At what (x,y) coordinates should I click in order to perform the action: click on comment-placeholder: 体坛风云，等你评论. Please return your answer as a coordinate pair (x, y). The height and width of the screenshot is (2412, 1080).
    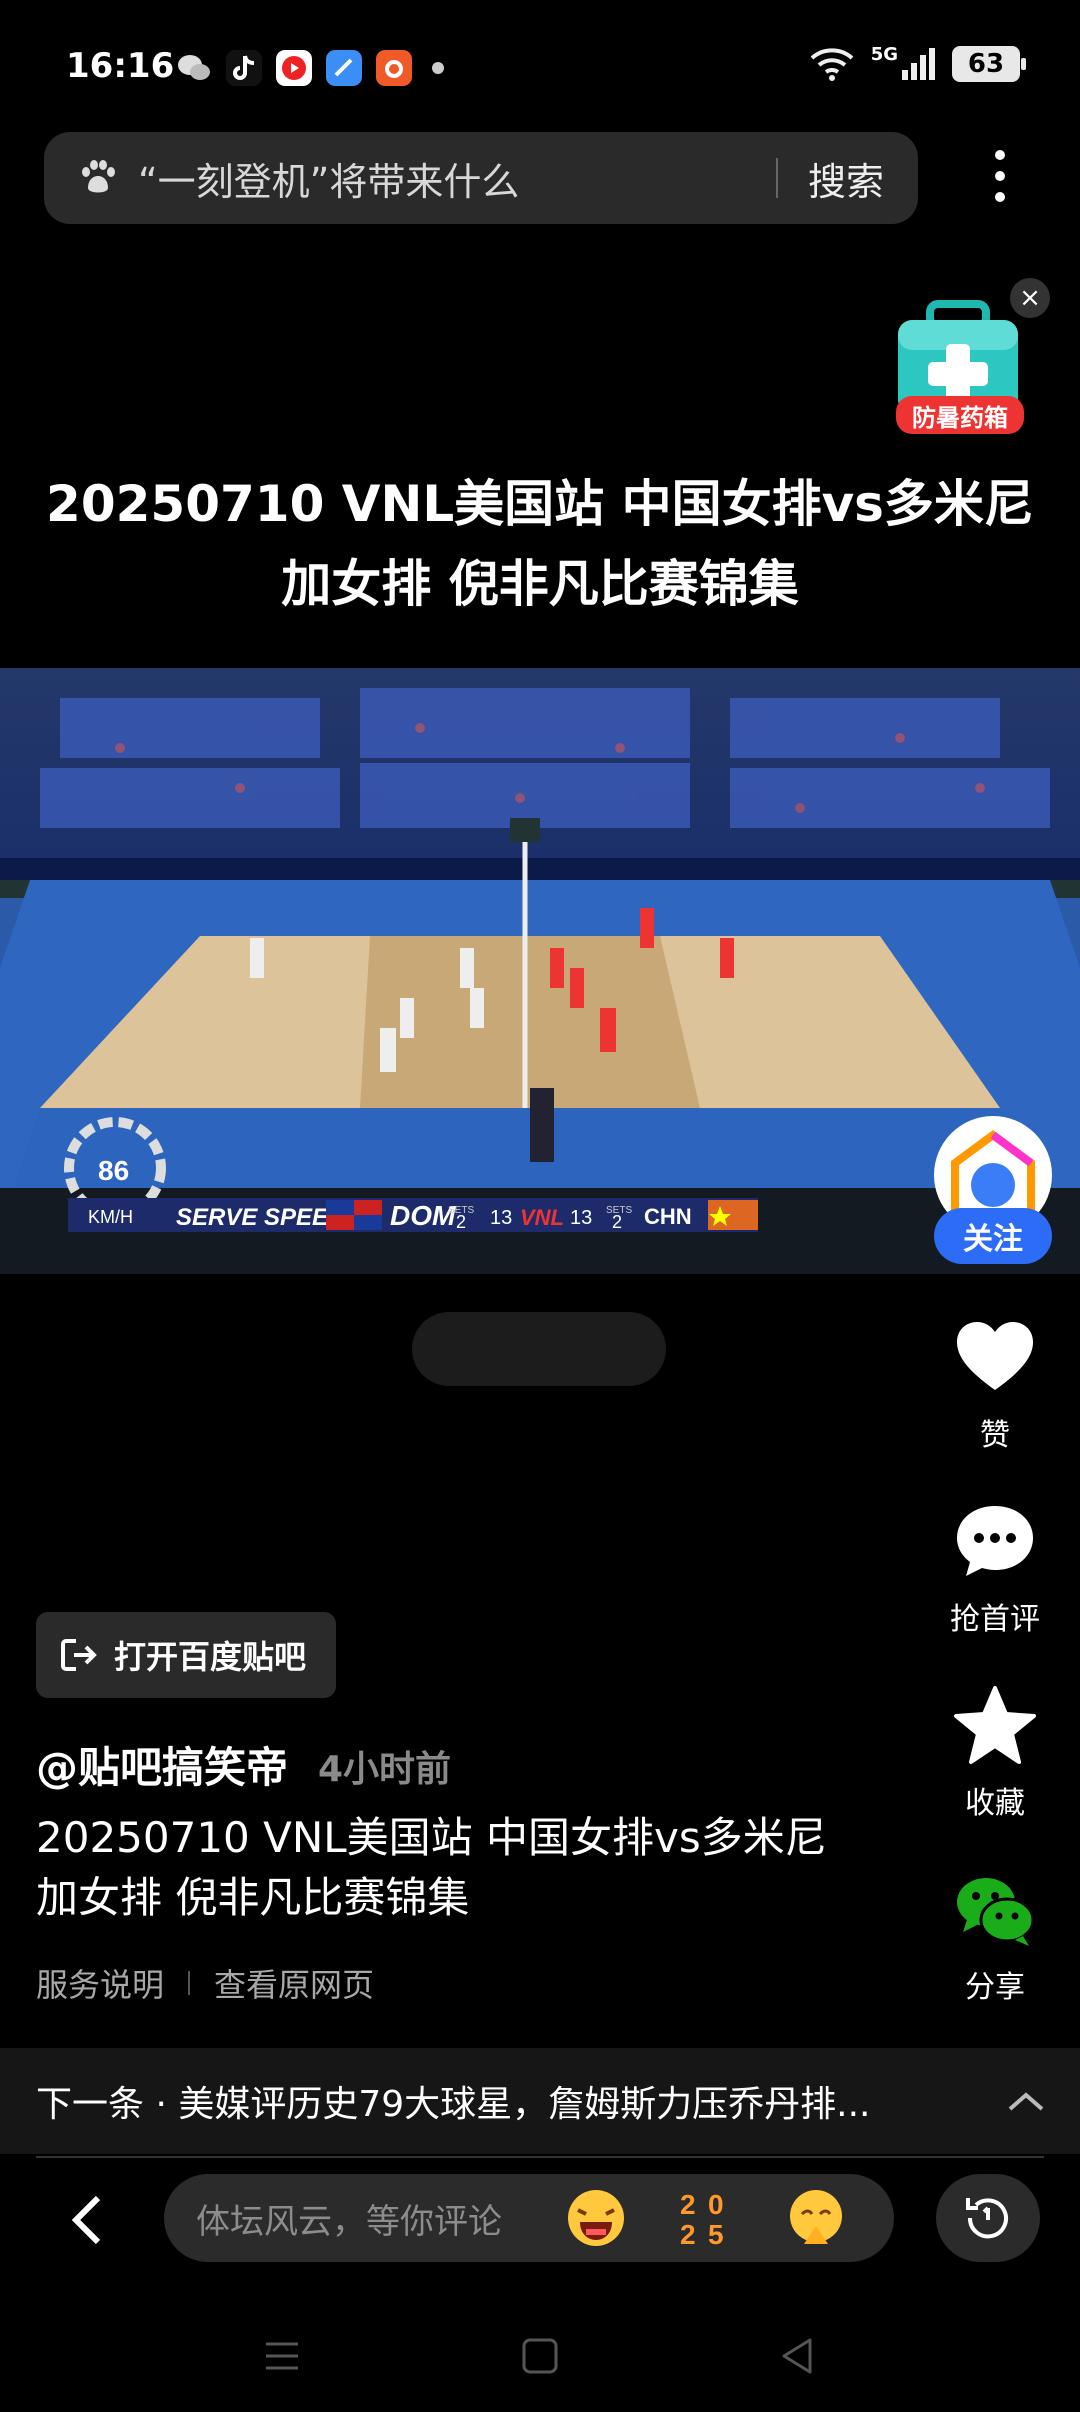
    Looking at the image, I should click on (380, 2218).